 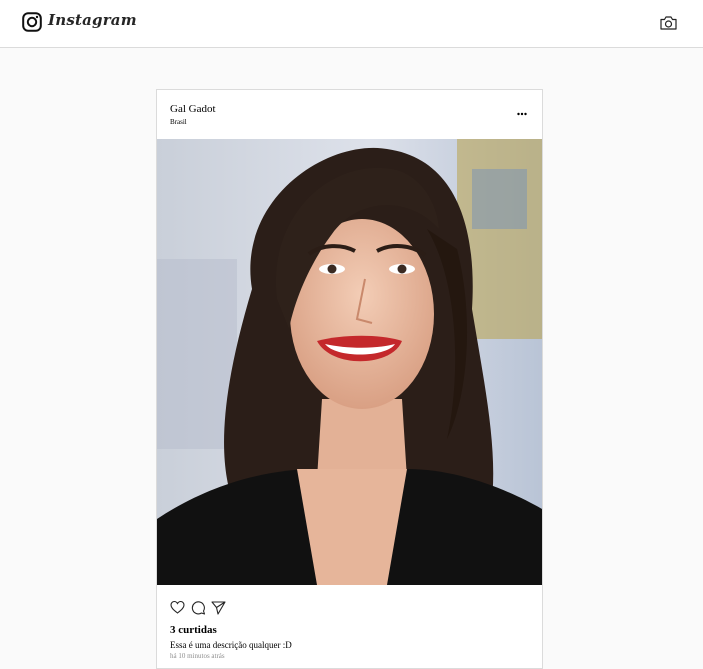 What do you see at coordinates (351, 24) in the screenshot?
I see `top-navbar: Instagram` at bounding box center [351, 24].